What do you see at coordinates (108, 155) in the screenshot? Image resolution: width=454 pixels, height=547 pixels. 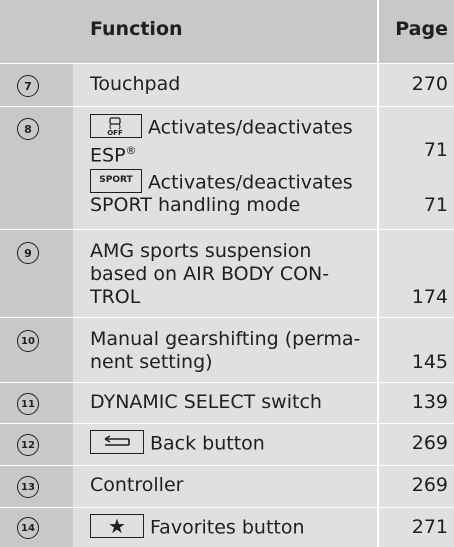 I see `esp-label-line2: ESP` at bounding box center [108, 155].